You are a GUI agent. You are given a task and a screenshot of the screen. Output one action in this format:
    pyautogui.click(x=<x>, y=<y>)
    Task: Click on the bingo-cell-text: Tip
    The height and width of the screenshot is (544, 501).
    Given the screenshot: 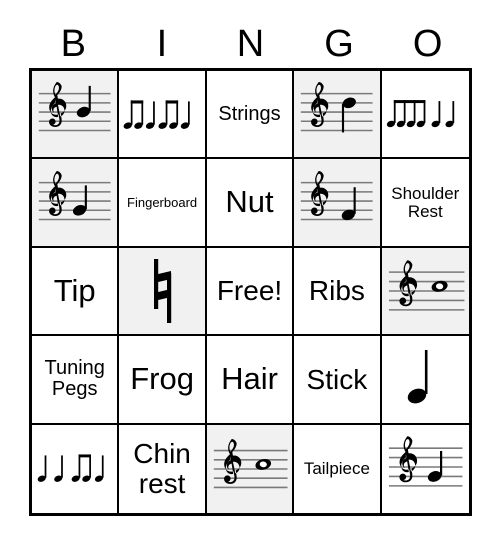 What is the action you would take?
    pyautogui.click(x=76, y=292)
    